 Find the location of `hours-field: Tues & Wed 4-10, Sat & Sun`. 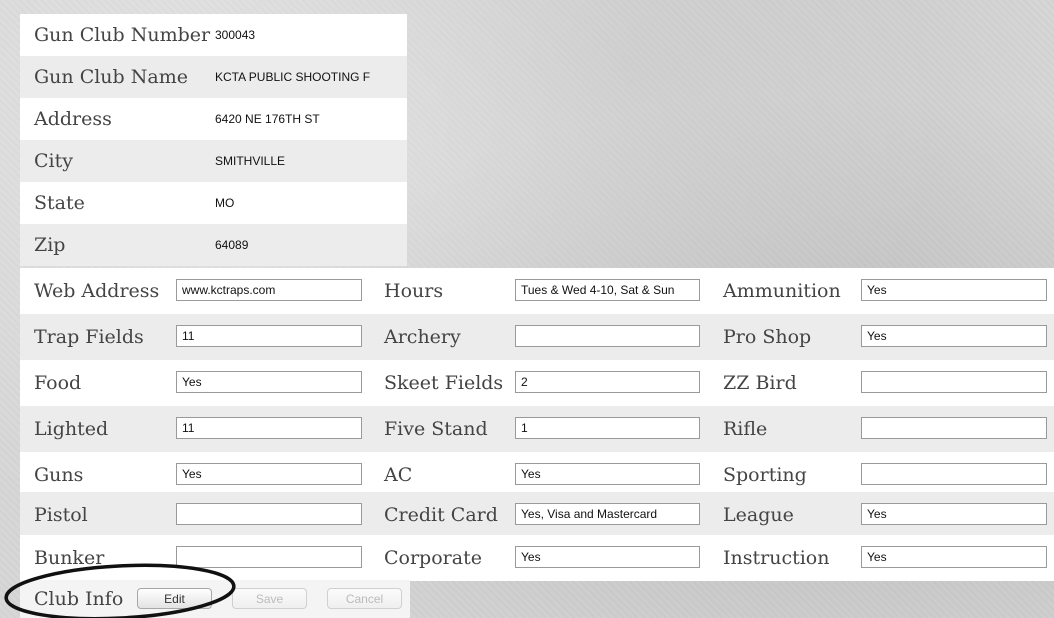

hours-field: Tues & Wed 4-10, Sat & Sun is located at coordinates (607, 290).